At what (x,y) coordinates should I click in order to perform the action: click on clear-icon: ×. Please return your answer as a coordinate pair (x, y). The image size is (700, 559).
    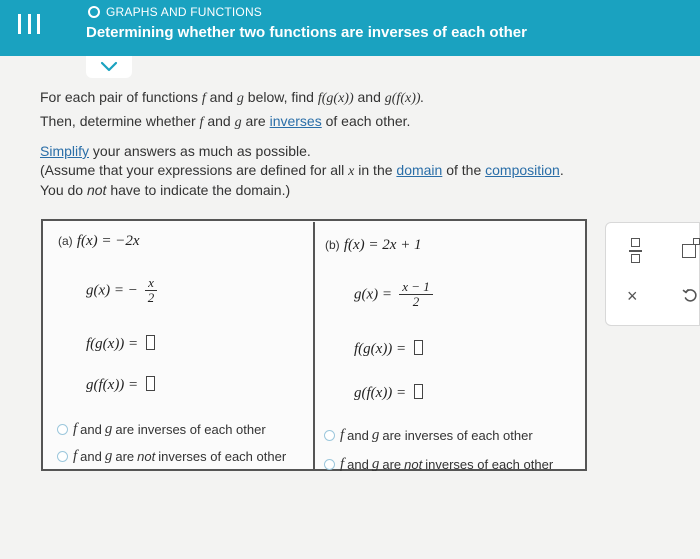
    Looking at the image, I should click on (632, 296).